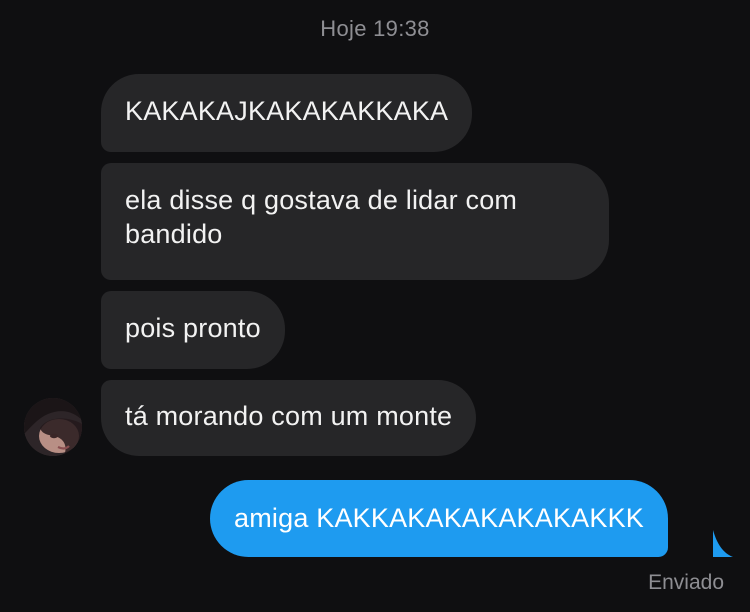 This screenshot has width=750, height=612. I want to click on sent-bubble-tail-icon, so click(723, 543).